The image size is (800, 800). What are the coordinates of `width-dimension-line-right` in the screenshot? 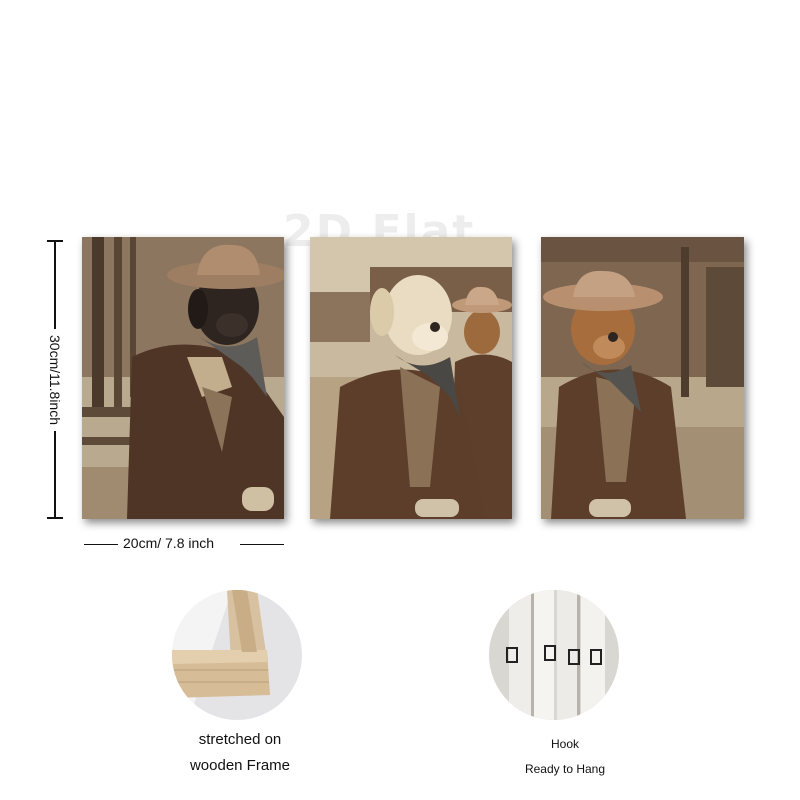 It's located at (262, 544).